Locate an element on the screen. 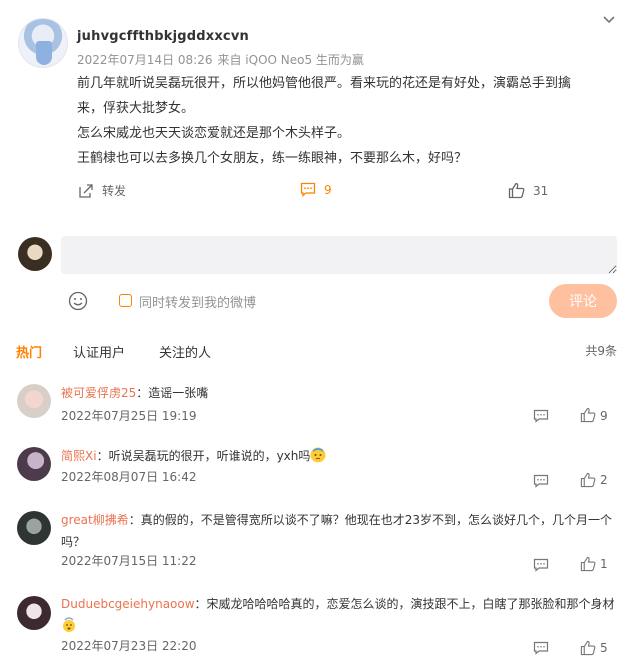 This screenshot has width=634, height=669. share-icon is located at coordinates (86, 190).